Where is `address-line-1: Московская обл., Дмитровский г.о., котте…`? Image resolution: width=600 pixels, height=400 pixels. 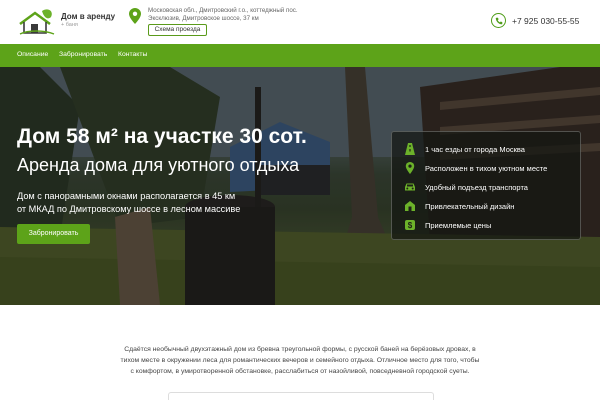 address-line-1: Московская обл., Дмитровский г.о., котте… is located at coordinates (223, 10).